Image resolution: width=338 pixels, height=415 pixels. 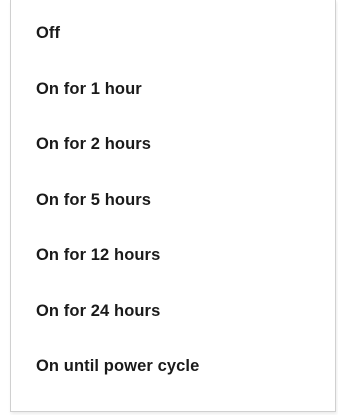 I want to click on menu-item-label: Off, so click(x=48, y=33).